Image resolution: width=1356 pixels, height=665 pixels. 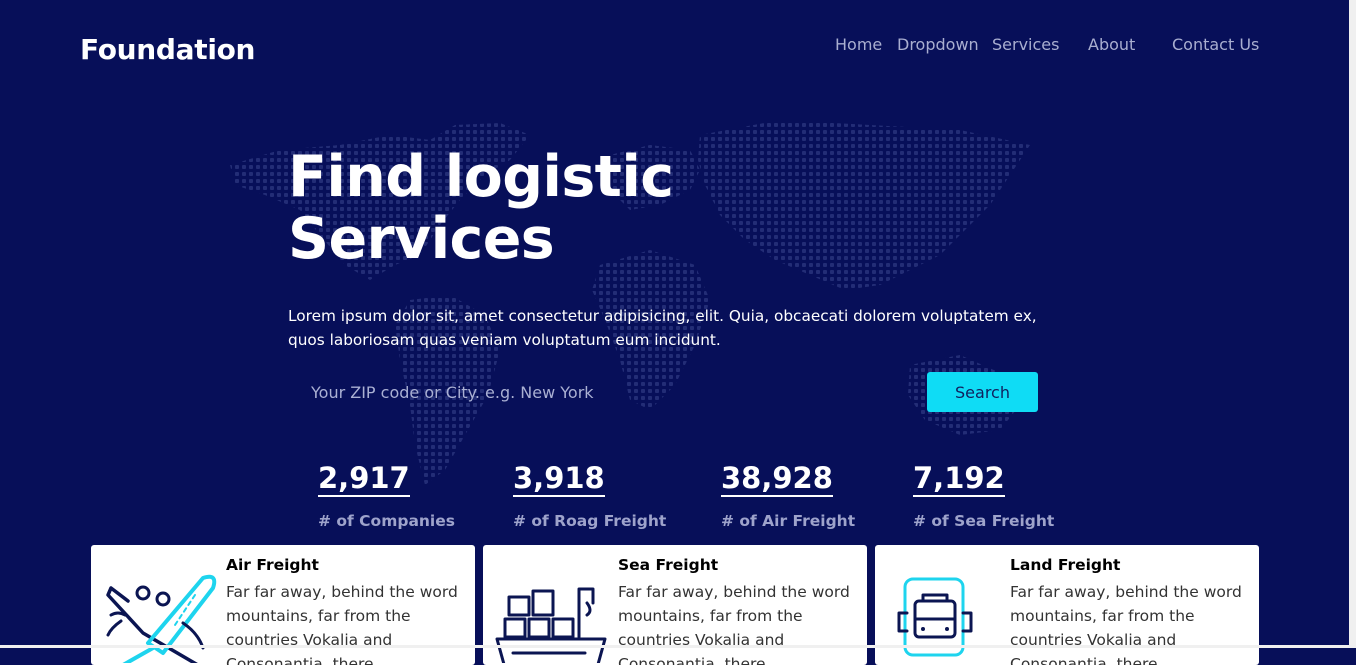 What do you see at coordinates (959, 479) in the screenshot?
I see `stat-value: 7,192` at bounding box center [959, 479].